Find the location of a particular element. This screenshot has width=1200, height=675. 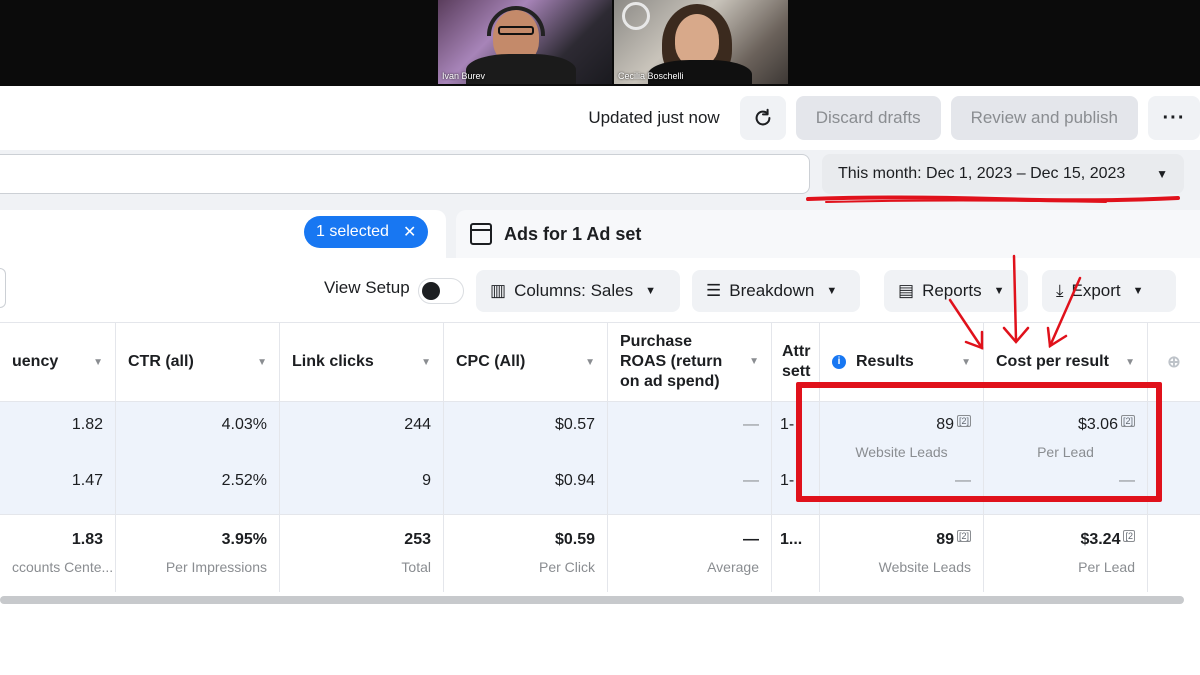

discard-drafts-button: Discard drafts is located at coordinates (868, 118).